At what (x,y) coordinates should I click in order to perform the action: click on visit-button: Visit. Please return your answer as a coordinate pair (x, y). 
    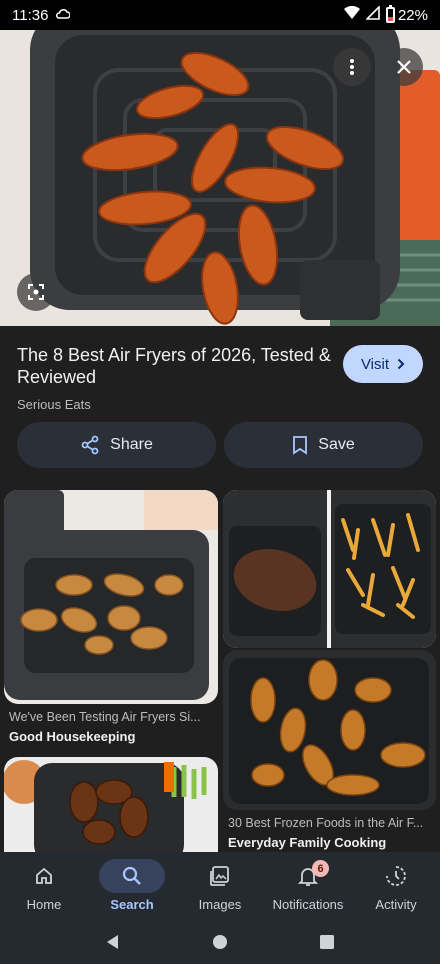
    Looking at the image, I should click on (383, 364).